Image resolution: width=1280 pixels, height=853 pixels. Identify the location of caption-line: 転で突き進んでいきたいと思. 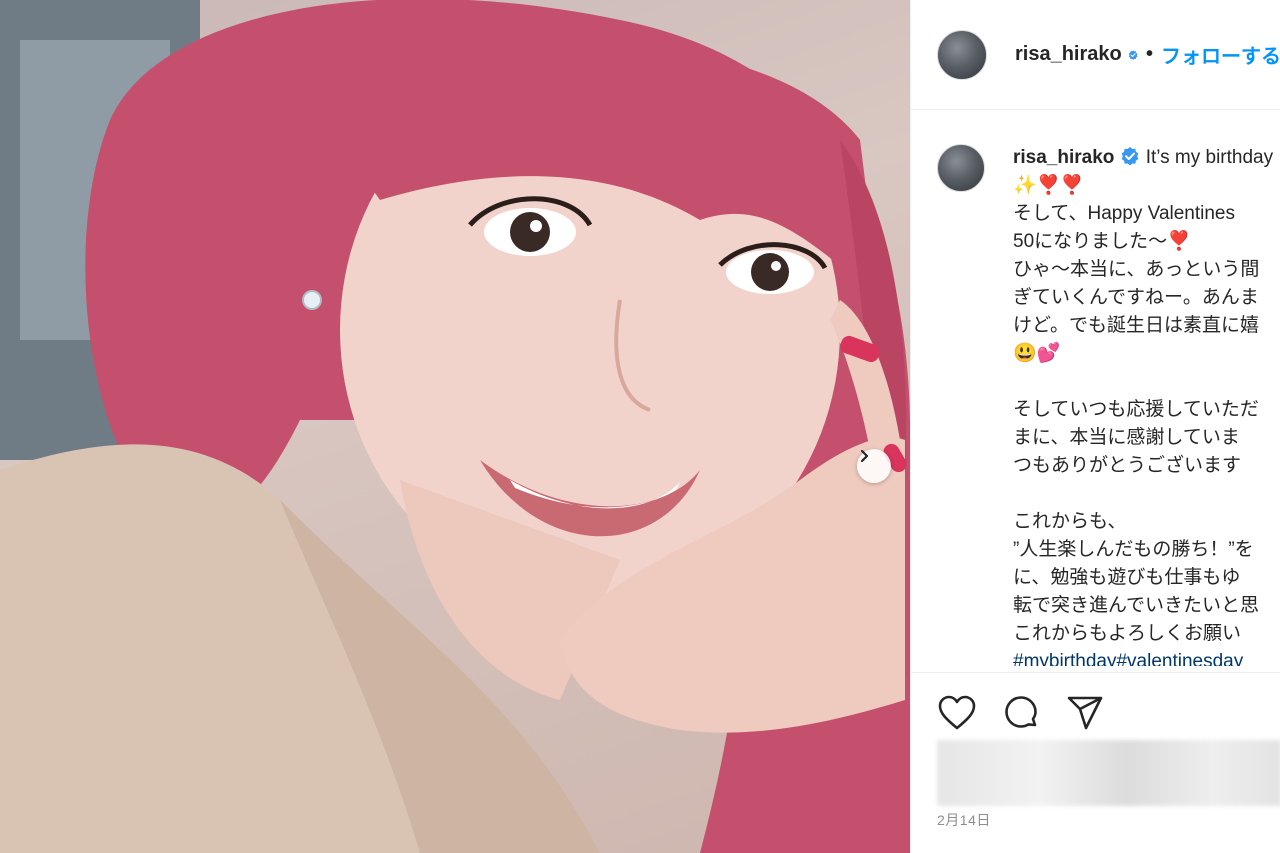
(1136, 605).